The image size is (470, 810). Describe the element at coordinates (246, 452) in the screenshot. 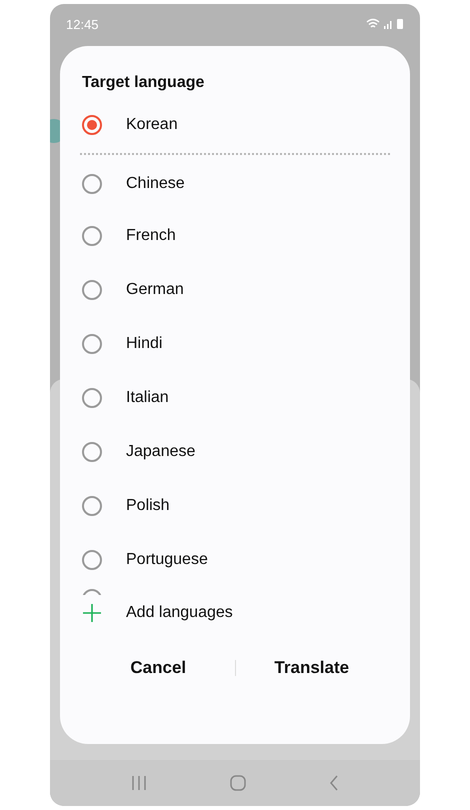

I see `language-option: Japanese` at that location.